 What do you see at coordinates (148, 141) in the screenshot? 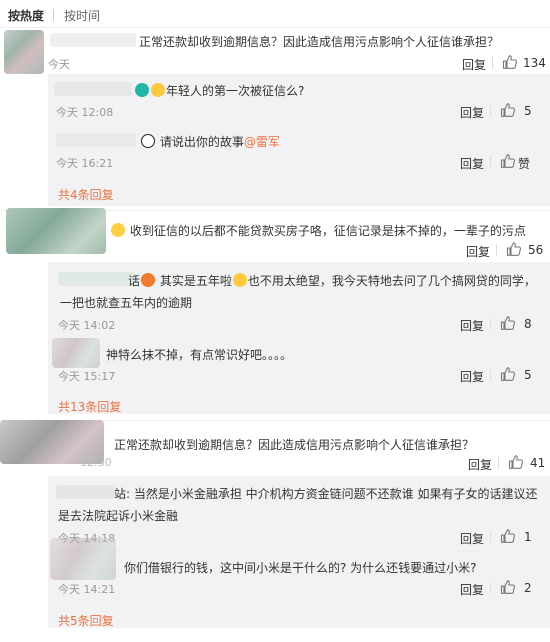
I see `panda-emoji-icon` at bounding box center [148, 141].